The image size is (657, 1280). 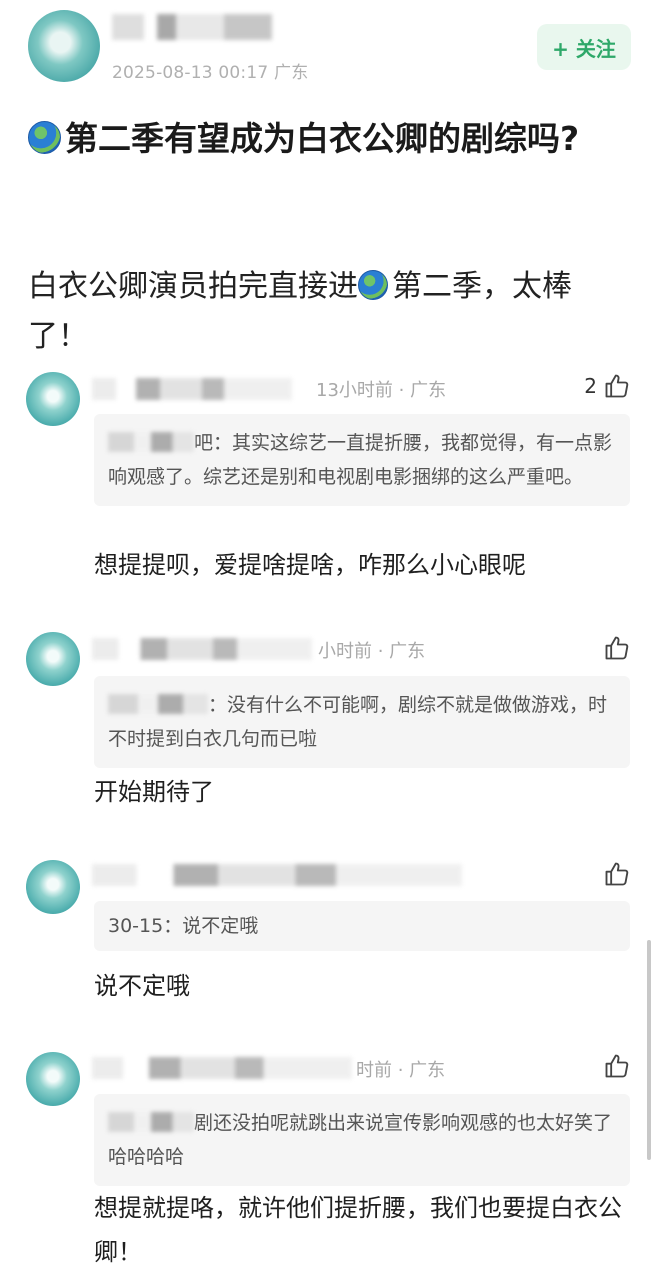 I want to click on like-button: 2, so click(x=607, y=386).